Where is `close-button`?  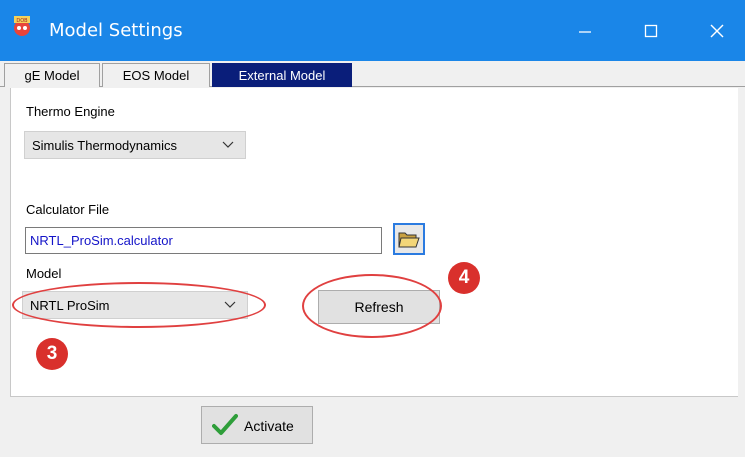 close-button is located at coordinates (714, 30).